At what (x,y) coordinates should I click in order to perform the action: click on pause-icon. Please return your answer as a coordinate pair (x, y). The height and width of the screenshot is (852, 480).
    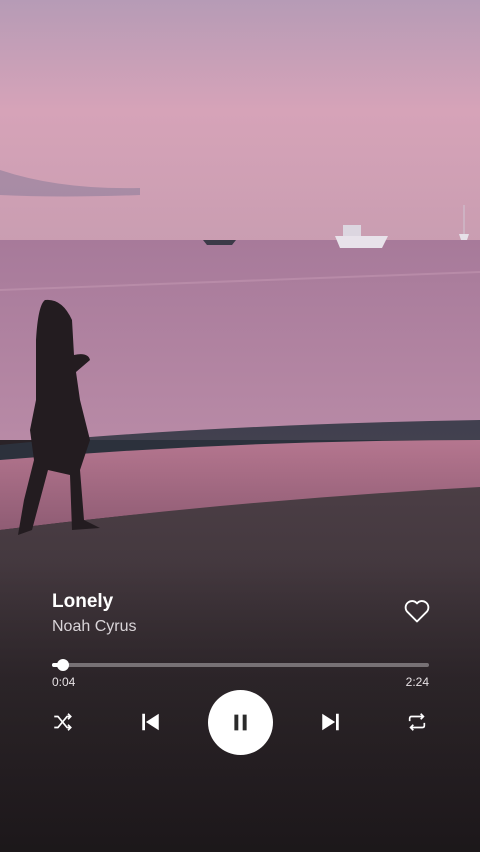
    Looking at the image, I should click on (240, 722).